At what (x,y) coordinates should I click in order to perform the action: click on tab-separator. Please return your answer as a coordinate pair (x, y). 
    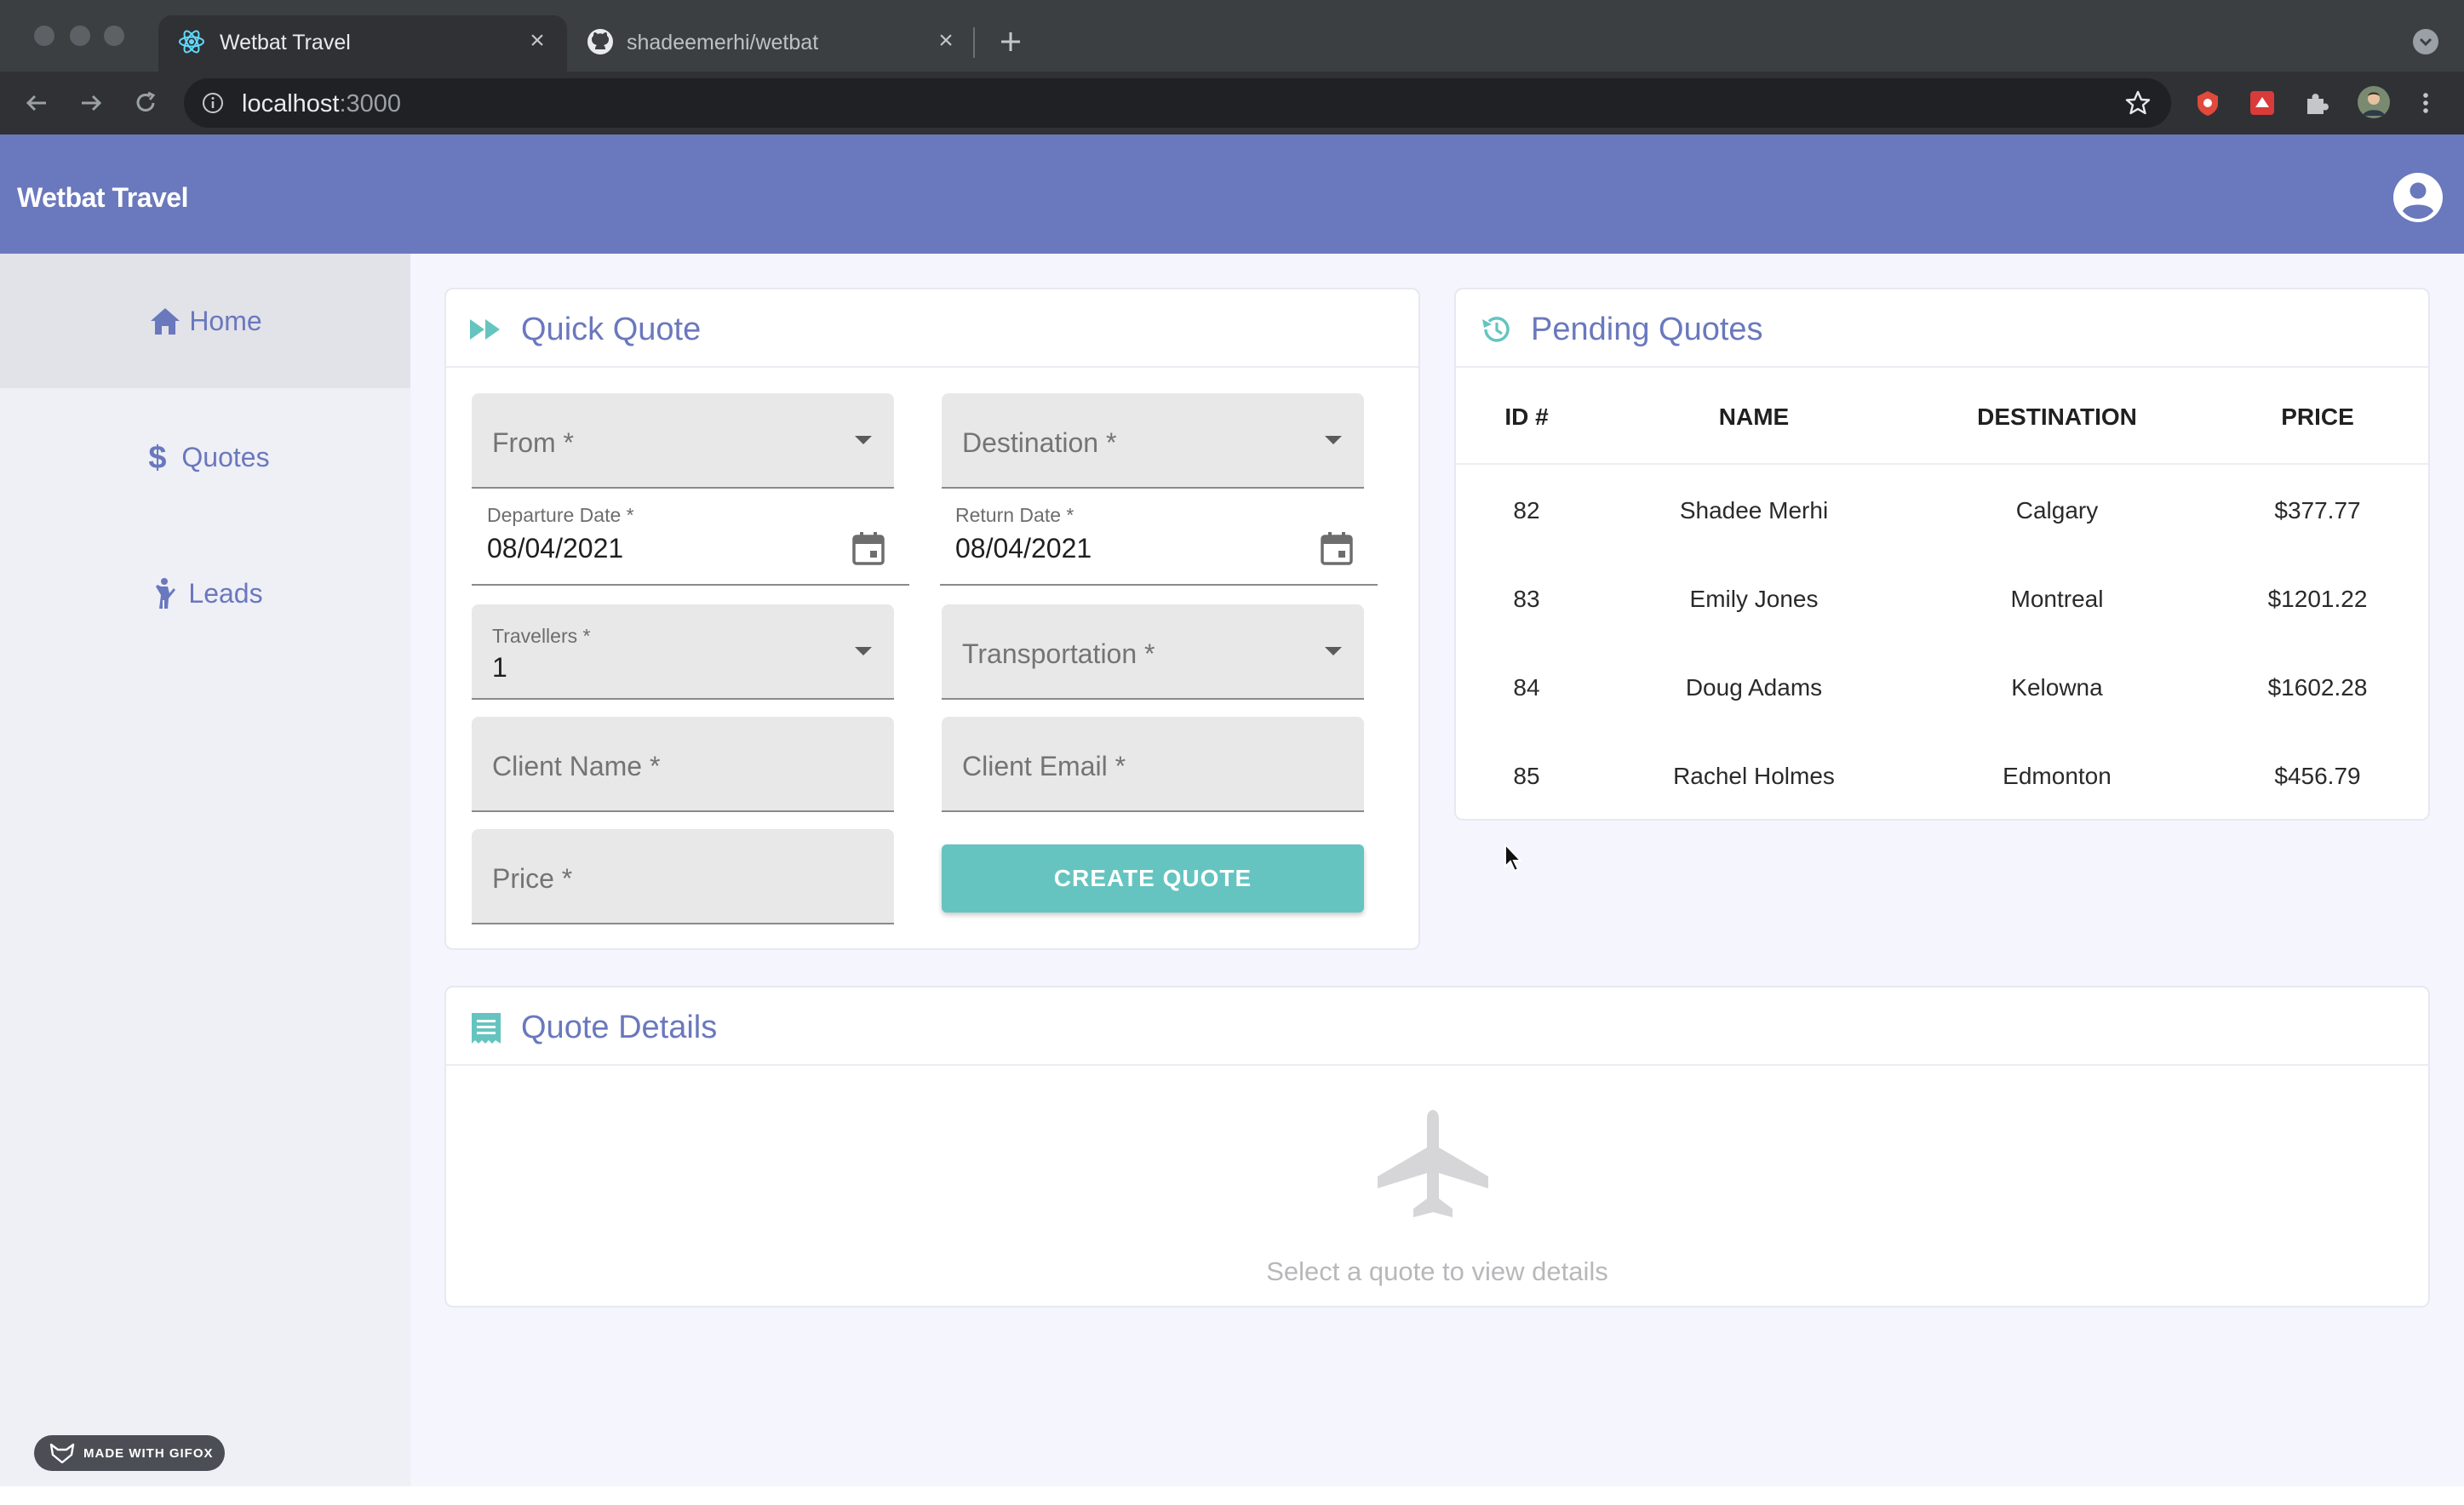
    Looking at the image, I should click on (974, 42).